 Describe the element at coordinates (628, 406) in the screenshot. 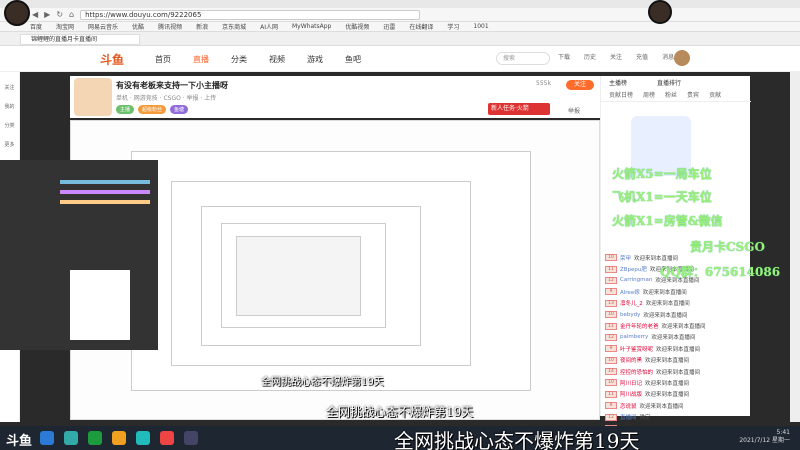

I see `chat-username: 恋说鼠` at that location.